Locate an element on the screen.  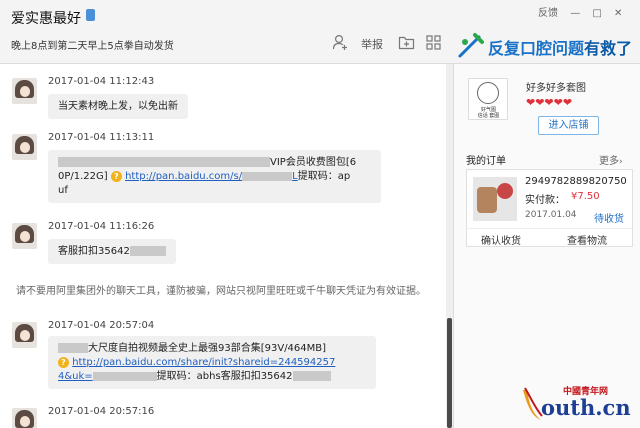
watermark-logo: 中國青年网 outh.cn is located at coordinates (578, 402).